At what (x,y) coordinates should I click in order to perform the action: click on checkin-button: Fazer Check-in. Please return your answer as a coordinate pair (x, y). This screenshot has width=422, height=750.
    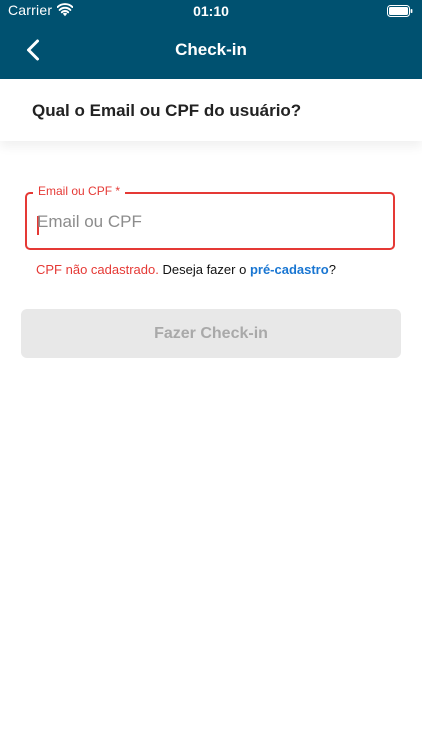
    Looking at the image, I should click on (211, 333).